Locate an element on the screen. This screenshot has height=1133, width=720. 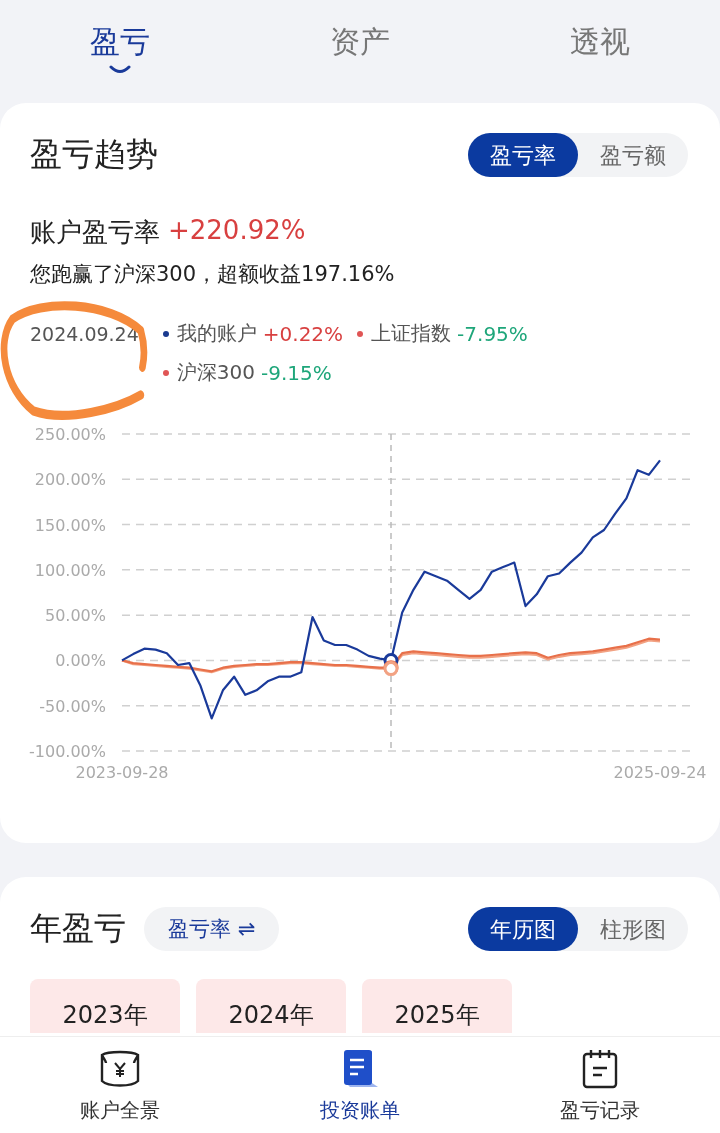
y-tick-label: 0.00% is located at coordinates (80, 661).